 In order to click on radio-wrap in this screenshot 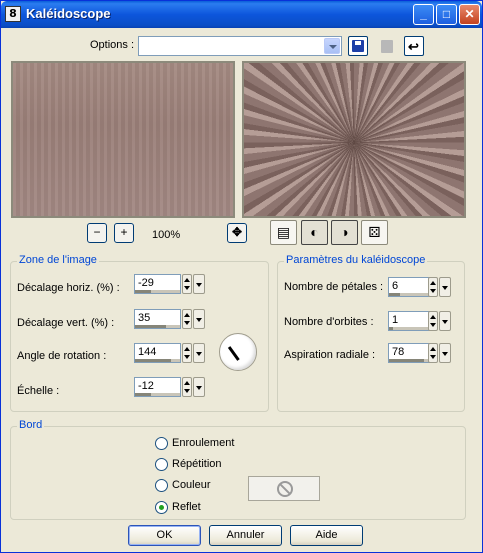, I will do `click(161, 443)`.